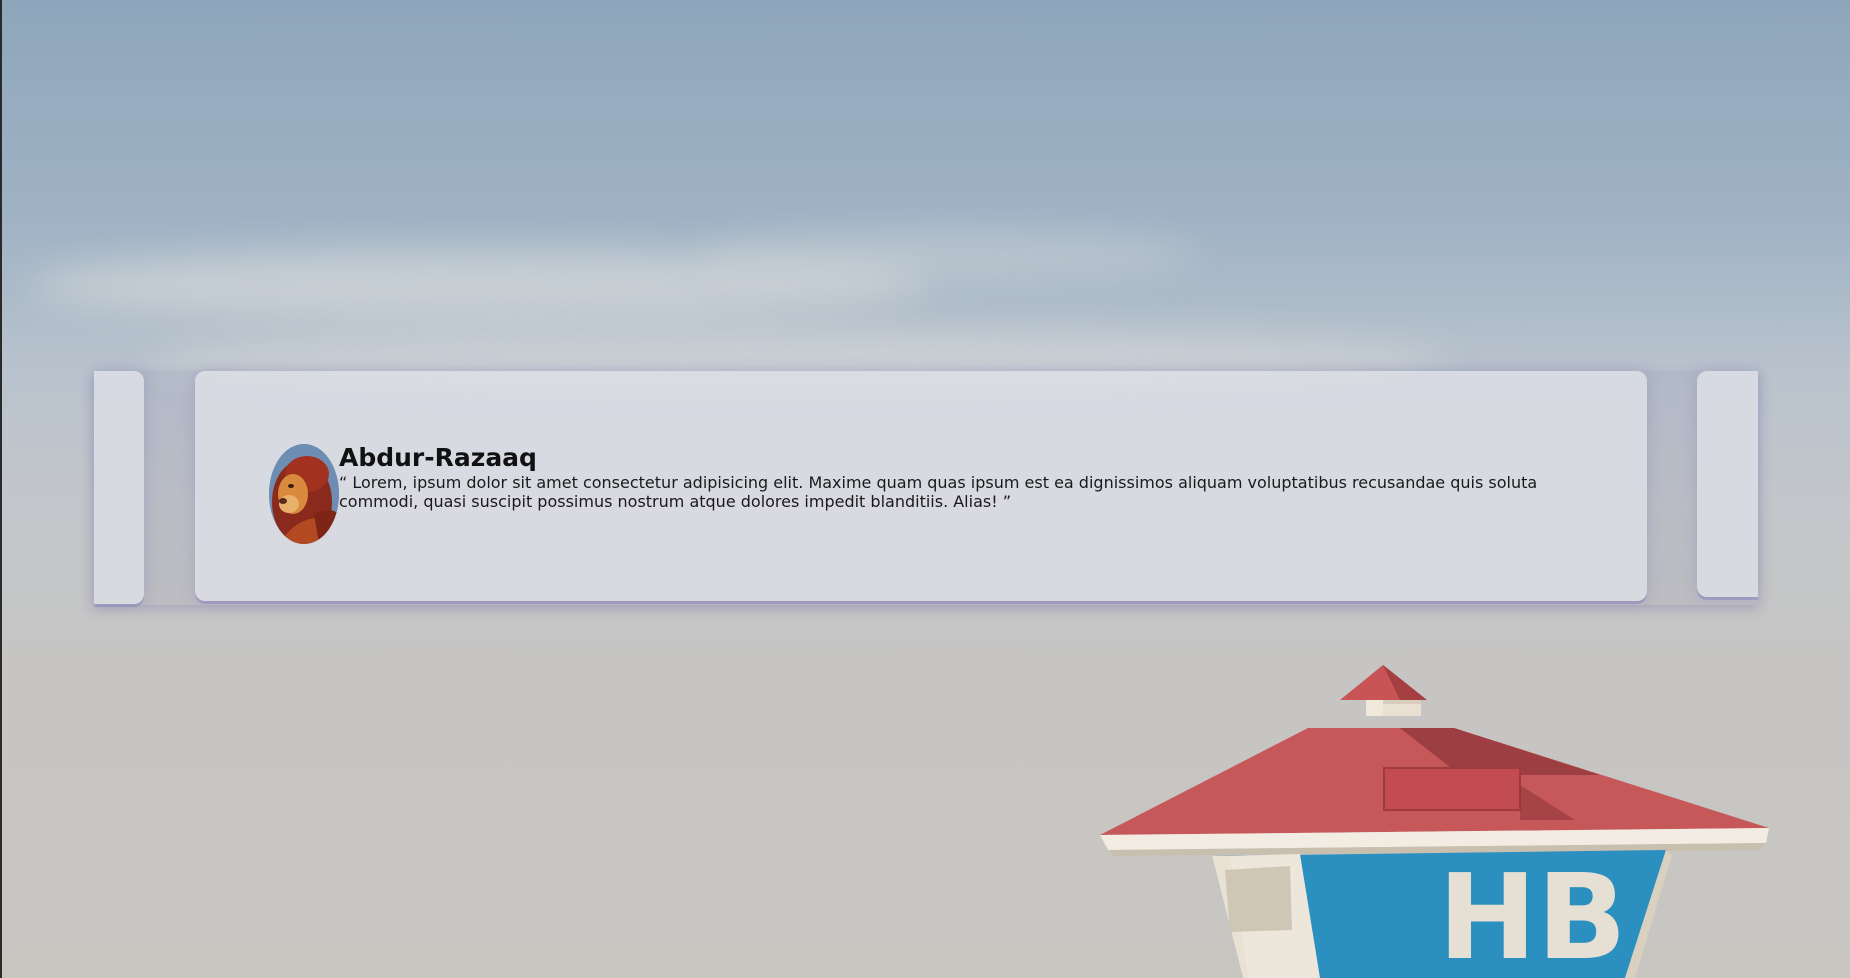  Describe the element at coordinates (1532, 913) in the screenshot. I see `tower-sign-letters: HB` at that location.